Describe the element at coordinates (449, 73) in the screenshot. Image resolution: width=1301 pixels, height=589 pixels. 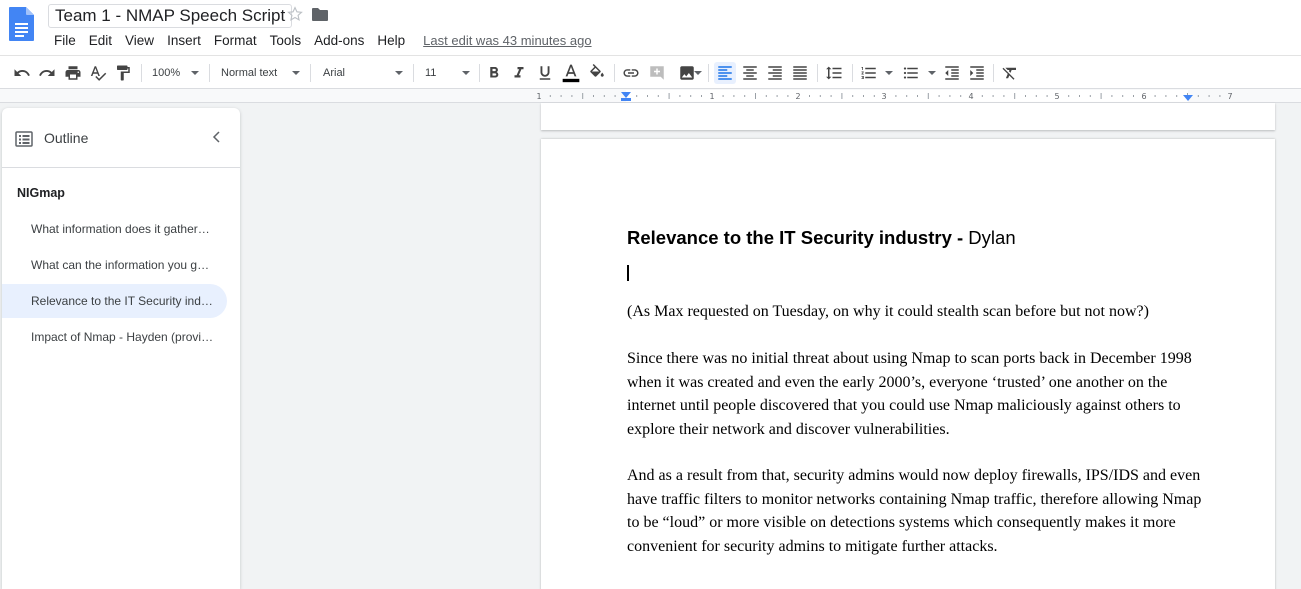
I see `font-size-select: 11` at that location.